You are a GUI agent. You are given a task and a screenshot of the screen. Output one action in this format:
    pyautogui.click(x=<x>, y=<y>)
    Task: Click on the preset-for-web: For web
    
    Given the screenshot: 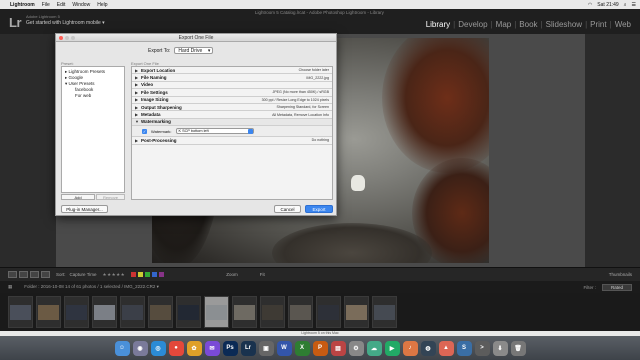 What is the action you would take?
    pyautogui.click(x=93, y=96)
    